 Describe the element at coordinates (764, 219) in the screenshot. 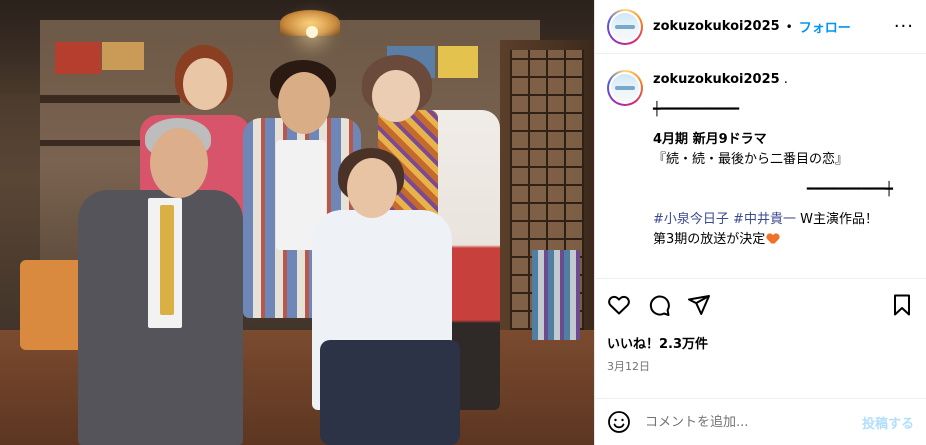

I see `hashtag-link: #中井貴一` at that location.